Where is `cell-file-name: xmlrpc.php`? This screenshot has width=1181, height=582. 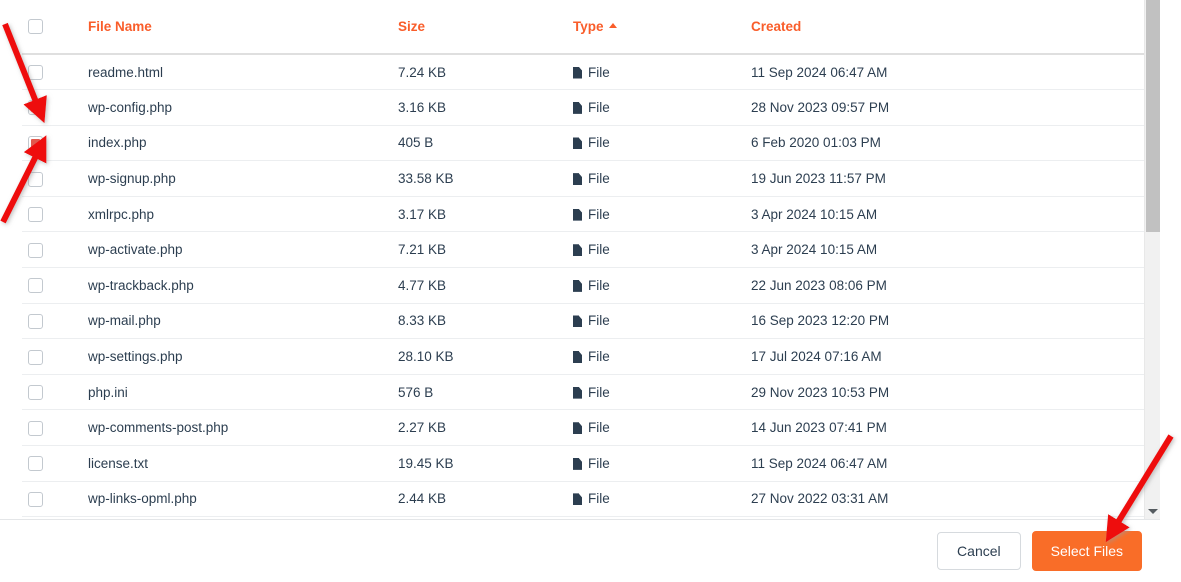 cell-file-name: xmlrpc.php is located at coordinates (228, 214).